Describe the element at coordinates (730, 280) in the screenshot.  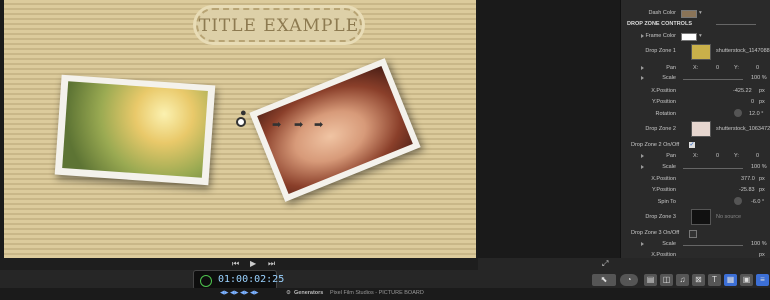
I see `generators-browser-icon: ▦` at that location.